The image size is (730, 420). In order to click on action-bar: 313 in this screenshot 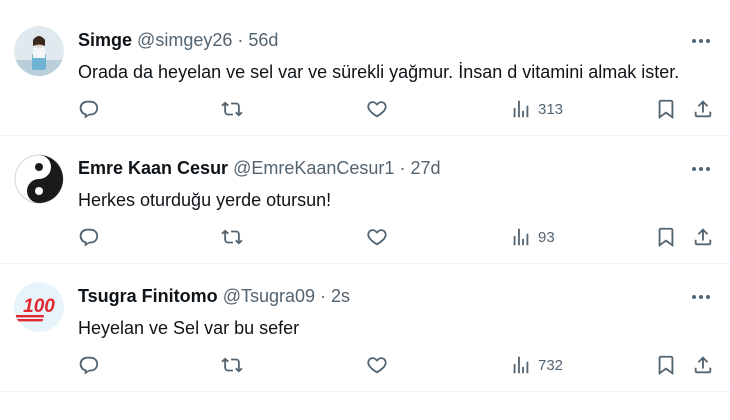, I will do `click(398, 109)`.